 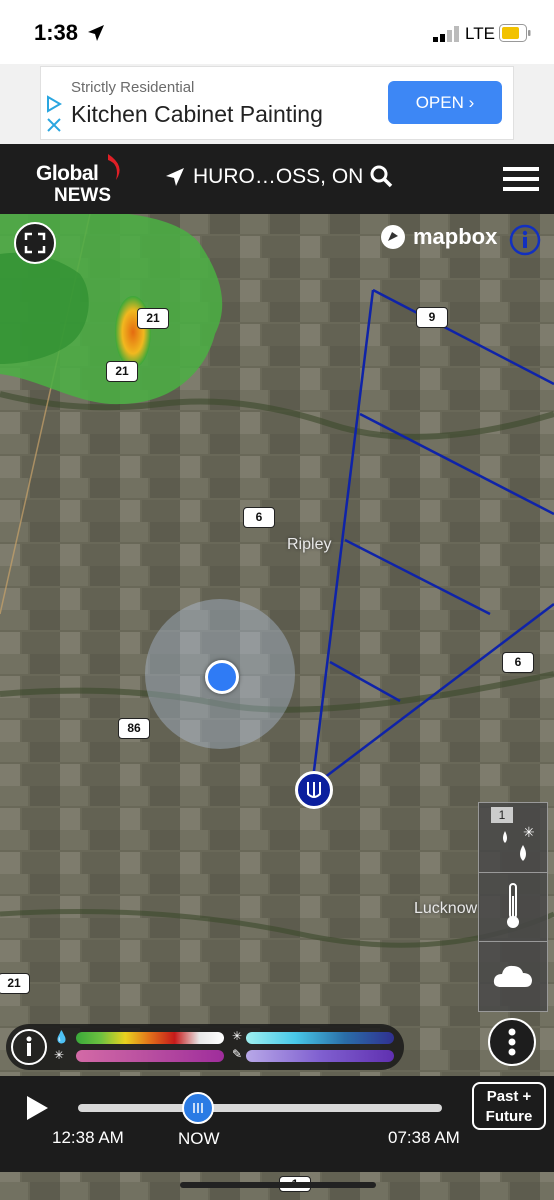 I want to click on cellular-signal-icon, so click(x=446, y=34).